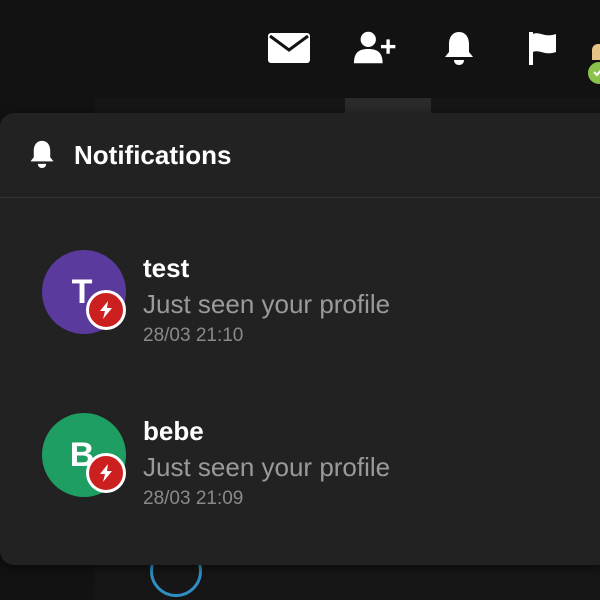 The height and width of the screenshot is (600, 600). Describe the element at coordinates (193, 498) in the screenshot. I see `notification-time: 28/03 21:09` at that location.